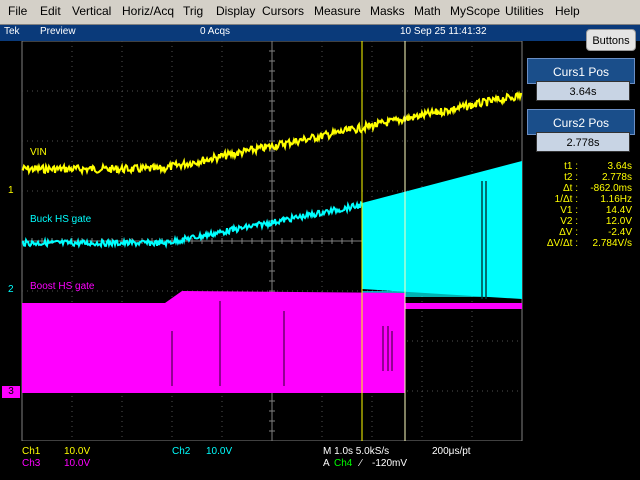 Image resolution: width=640 pixels, height=480 pixels. I want to click on curs1-pos-value: 3.64s, so click(583, 91).